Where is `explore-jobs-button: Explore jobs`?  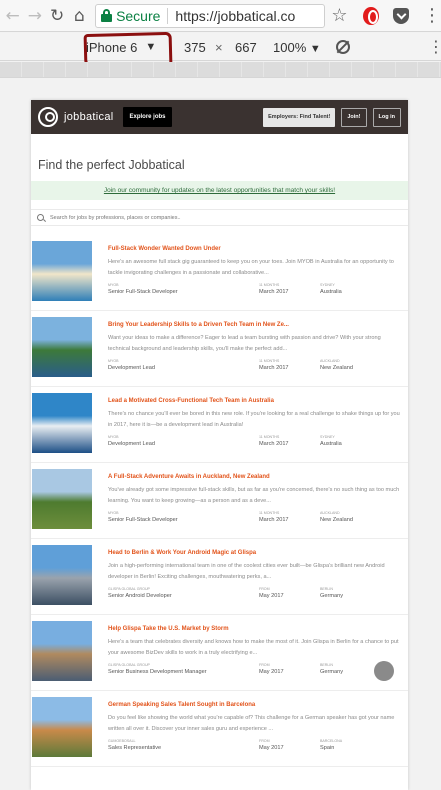 explore-jobs-button: Explore jobs is located at coordinates (147, 117).